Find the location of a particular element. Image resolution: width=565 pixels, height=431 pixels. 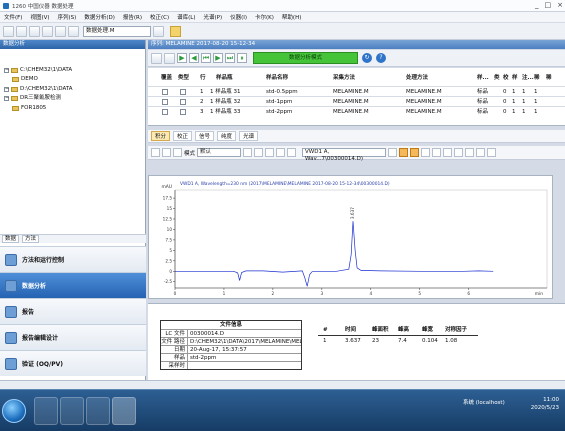

nav-item: 报告编辑设计 is located at coordinates (73, 337).